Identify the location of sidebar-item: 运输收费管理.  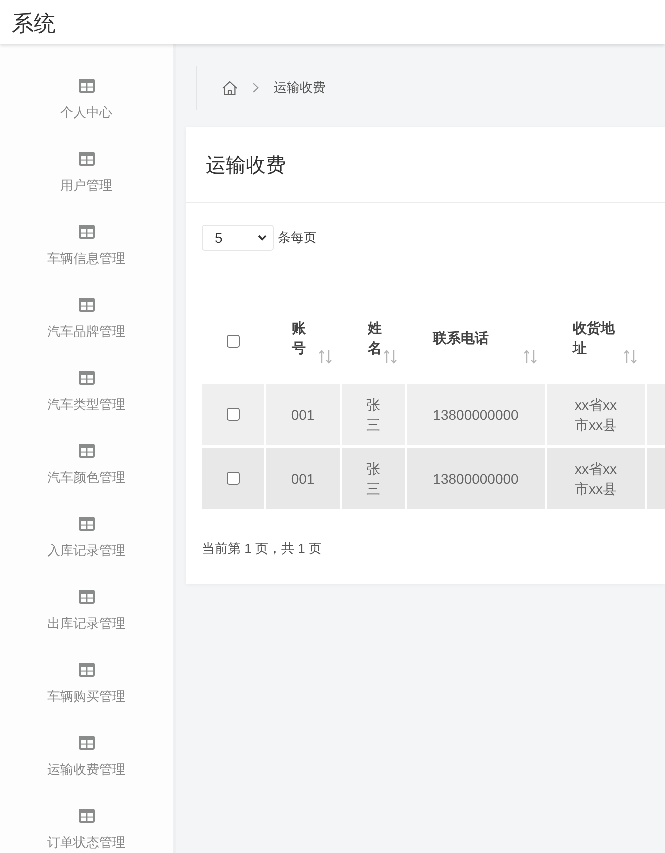
(86, 743).